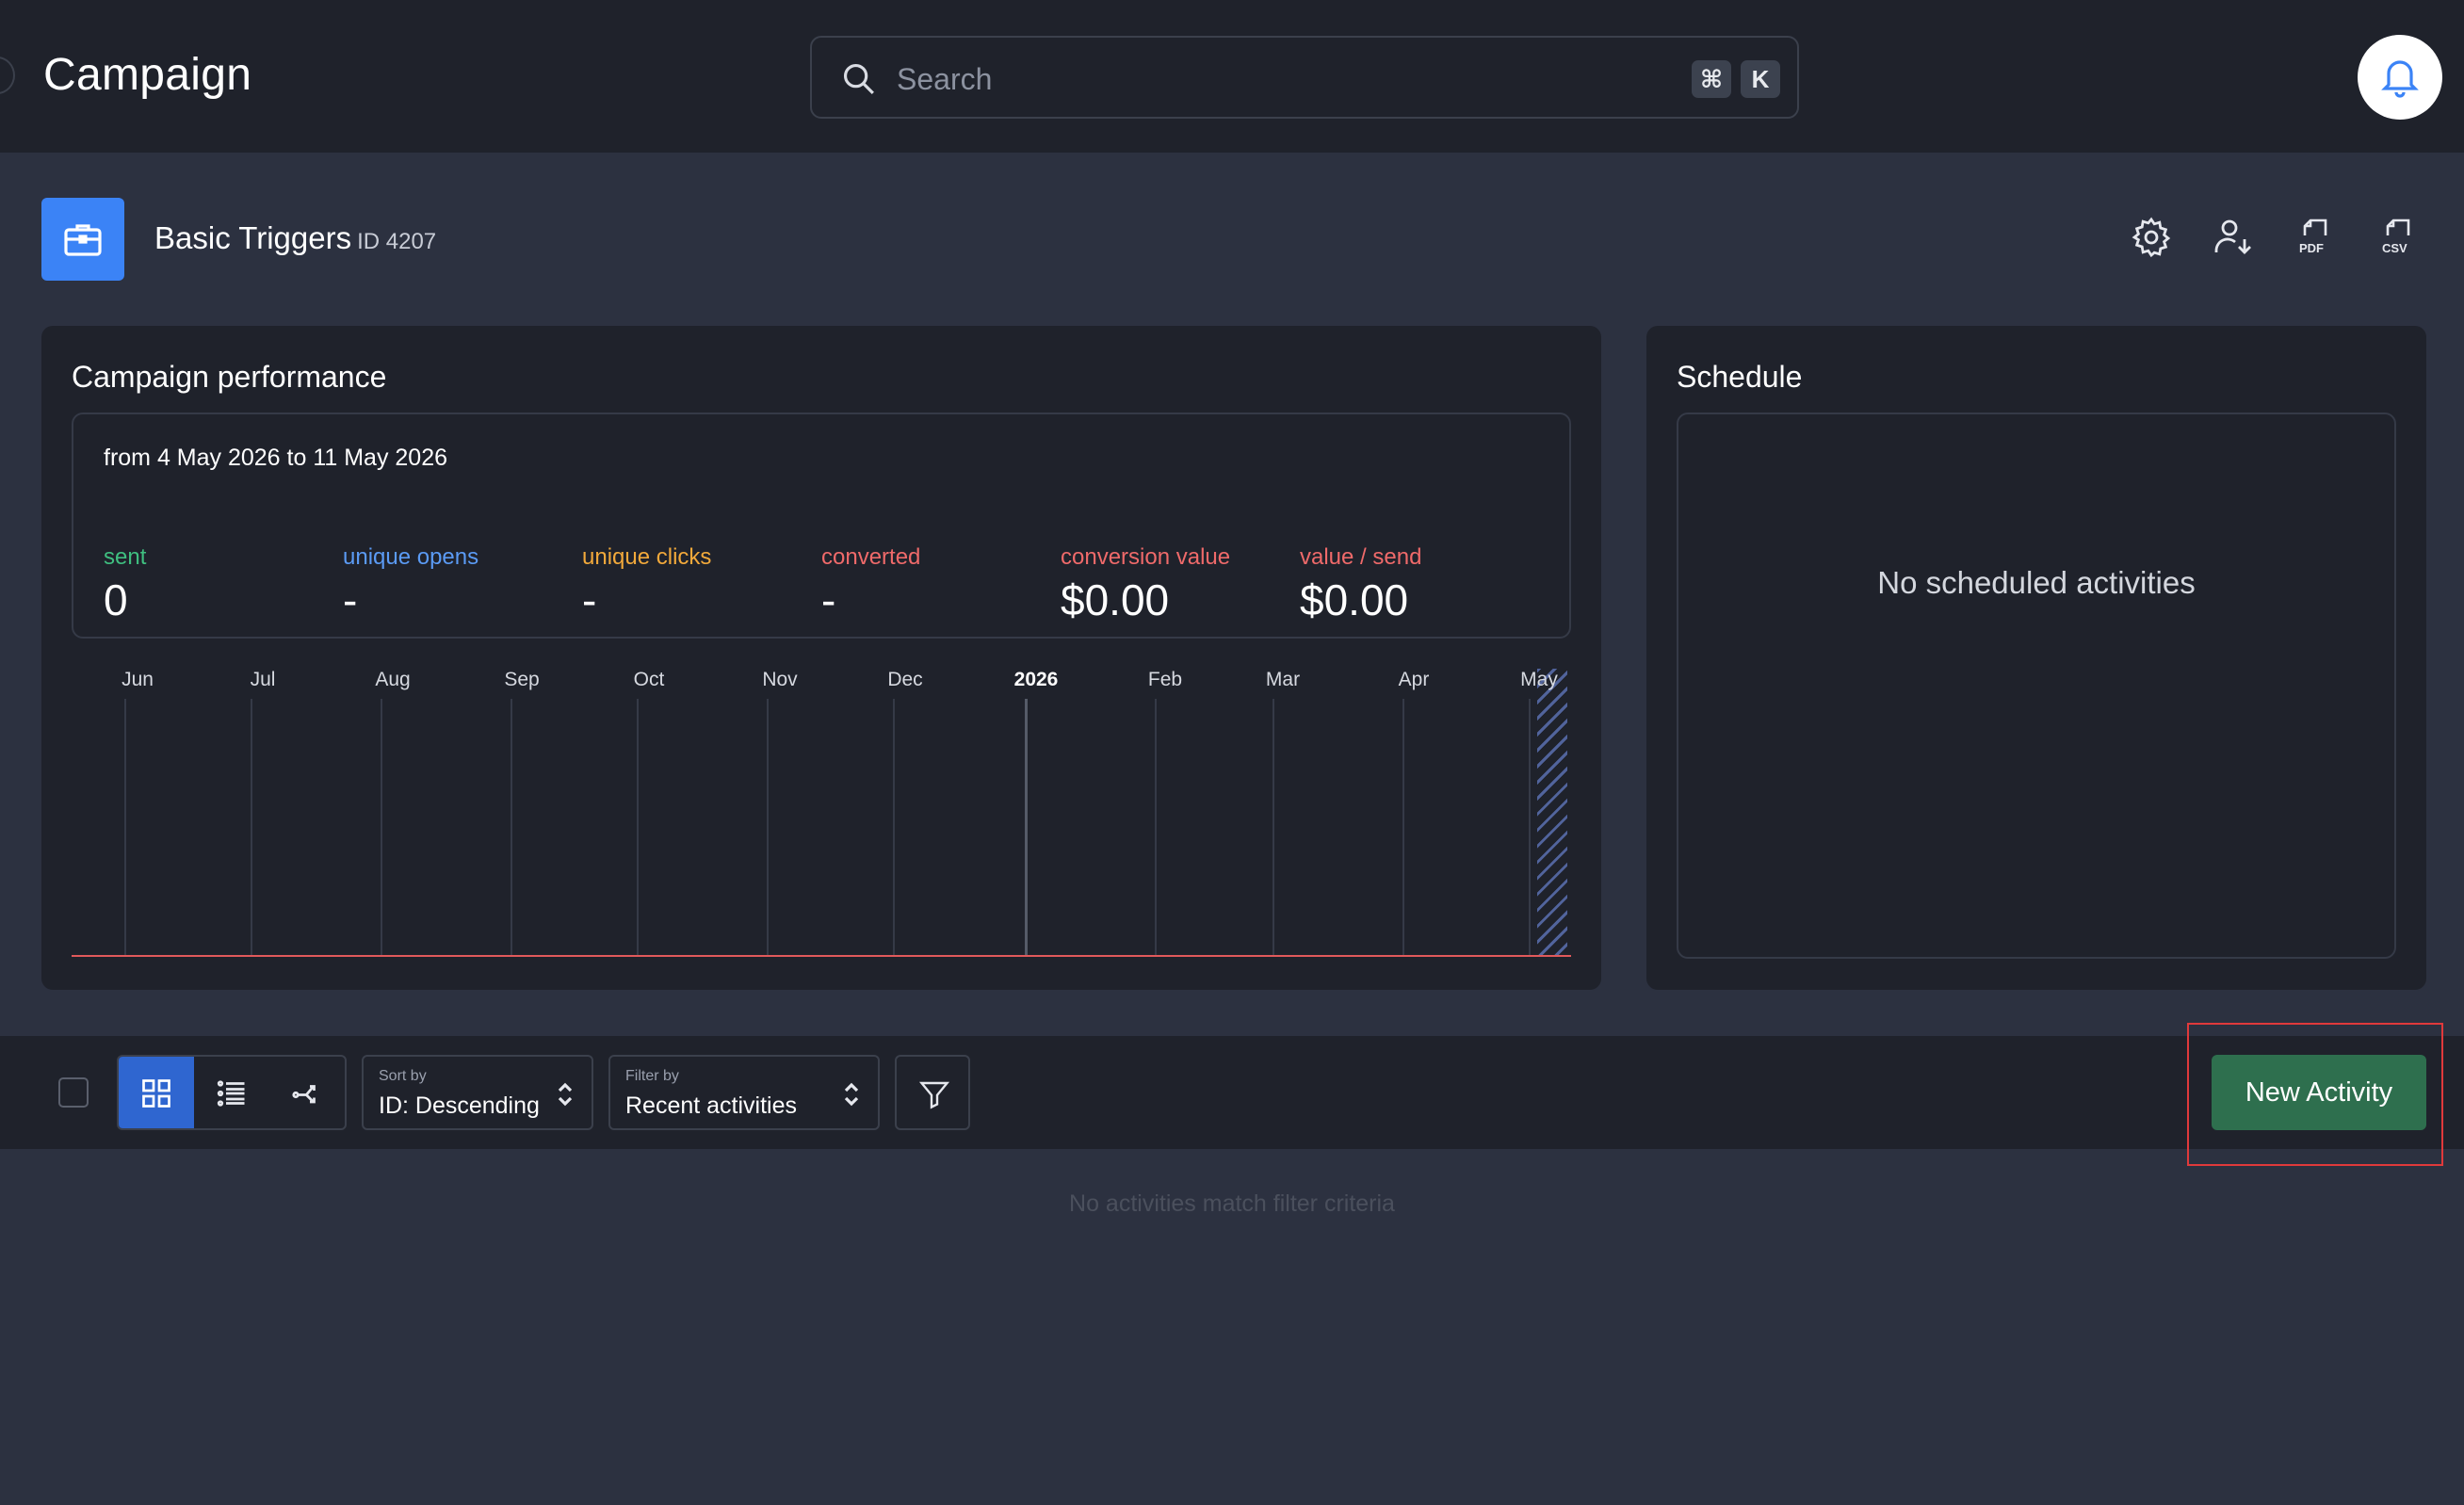 This screenshot has height=1505, width=2464. Describe the element at coordinates (403, 1076) in the screenshot. I see `sort-label: Sort by` at that location.